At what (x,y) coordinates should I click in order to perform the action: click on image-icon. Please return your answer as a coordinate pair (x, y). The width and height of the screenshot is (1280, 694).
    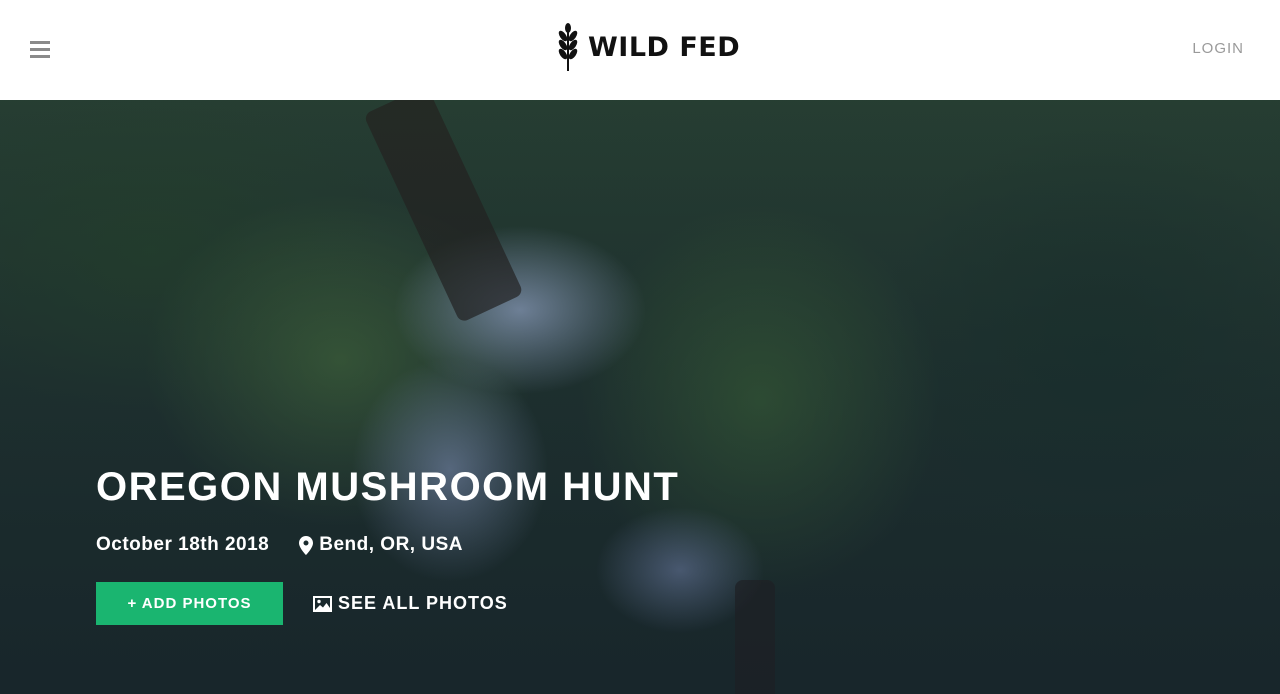
    Looking at the image, I should click on (322, 603).